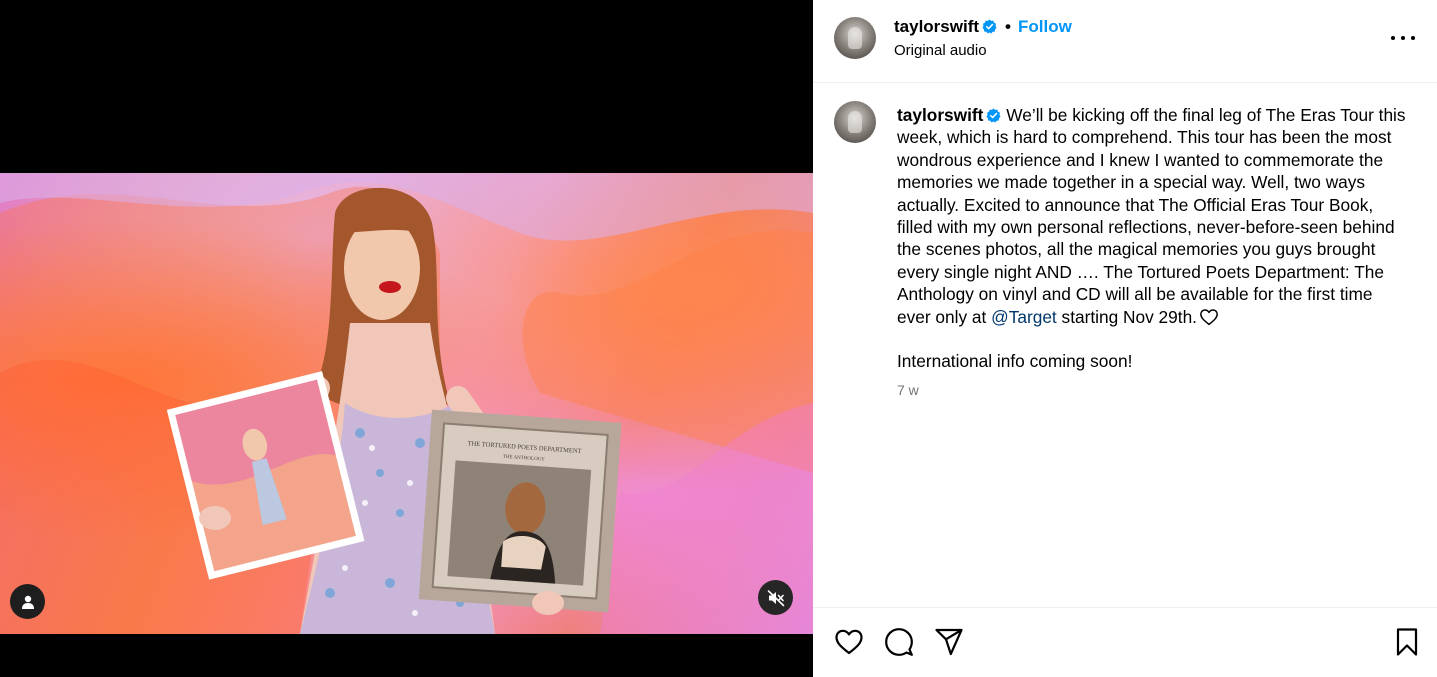 The height and width of the screenshot is (677, 1437). I want to click on post-timestamp: 7 w, so click(908, 390).